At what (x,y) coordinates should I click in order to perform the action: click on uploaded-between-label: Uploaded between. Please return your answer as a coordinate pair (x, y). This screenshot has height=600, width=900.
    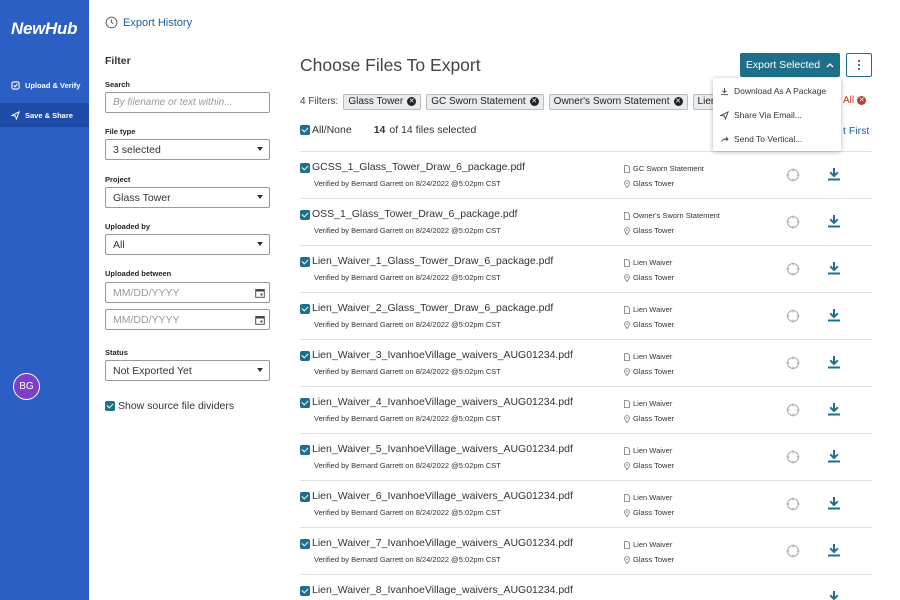
    Looking at the image, I should click on (138, 273).